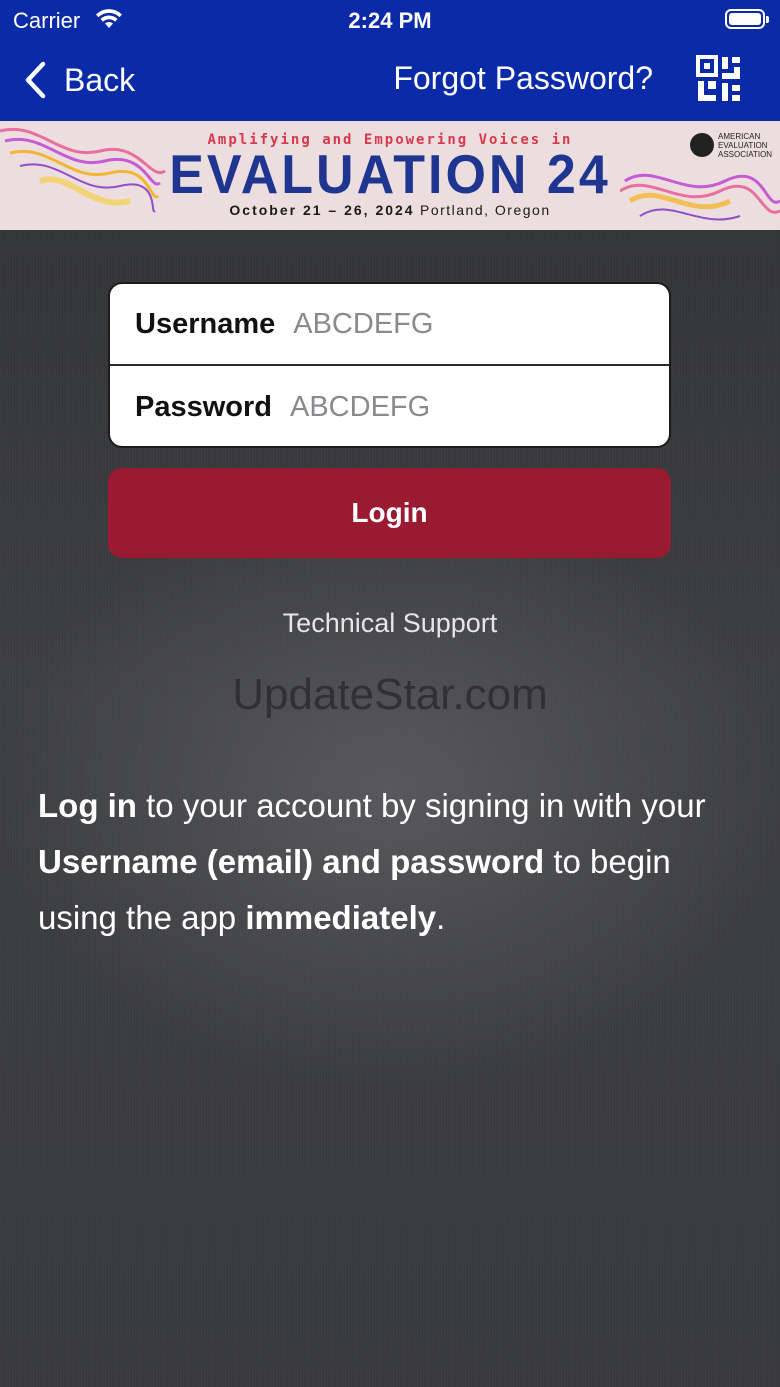  I want to click on event-location: Portland, Oregon, so click(485, 210).